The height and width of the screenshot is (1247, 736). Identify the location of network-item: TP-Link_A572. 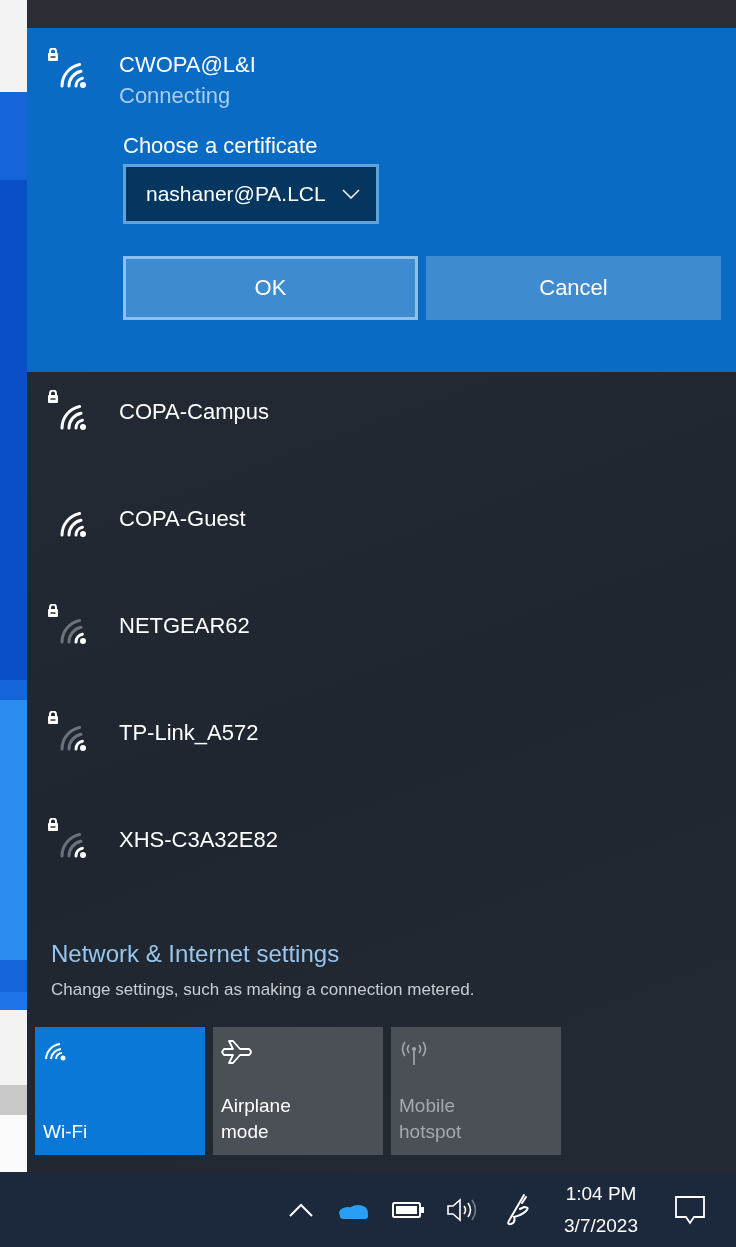
(381, 746).